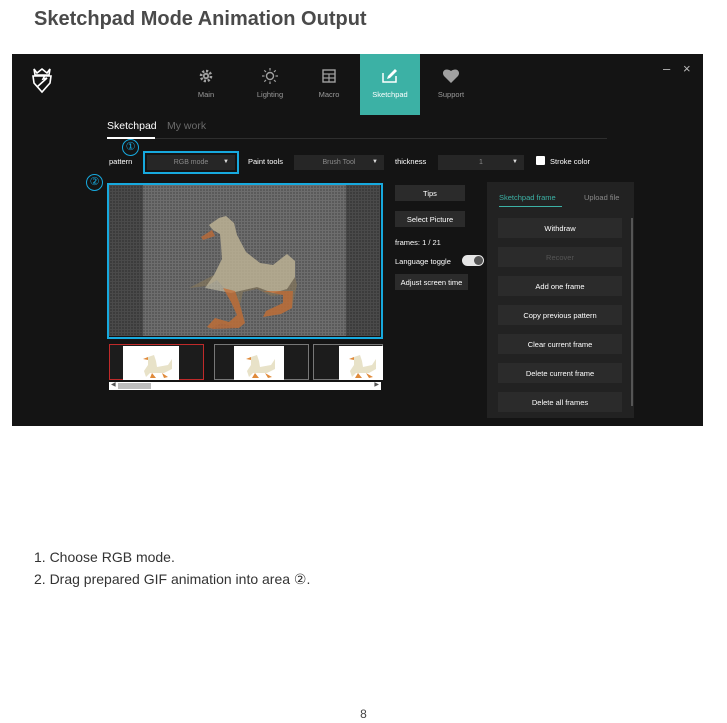 This screenshot has width=727, height=723. I want to click on tab-sketchpad-frame: Sketchpad frame, so click(527, 197).